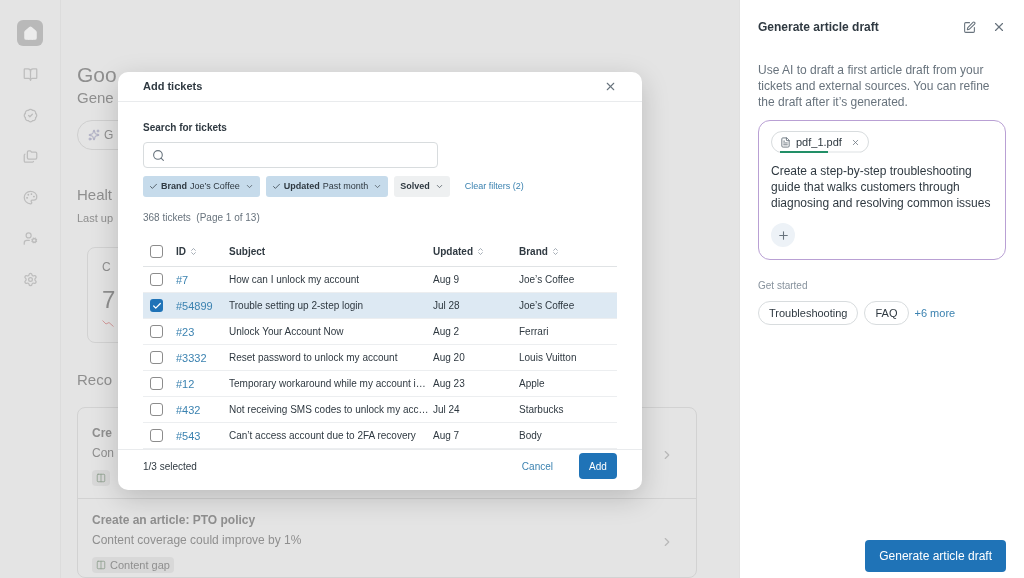 This screenshot has height=578, width=1024. Describe the element at coordinates (95, 98) in the screenshot. I see `subtitle: Gene` at that location.